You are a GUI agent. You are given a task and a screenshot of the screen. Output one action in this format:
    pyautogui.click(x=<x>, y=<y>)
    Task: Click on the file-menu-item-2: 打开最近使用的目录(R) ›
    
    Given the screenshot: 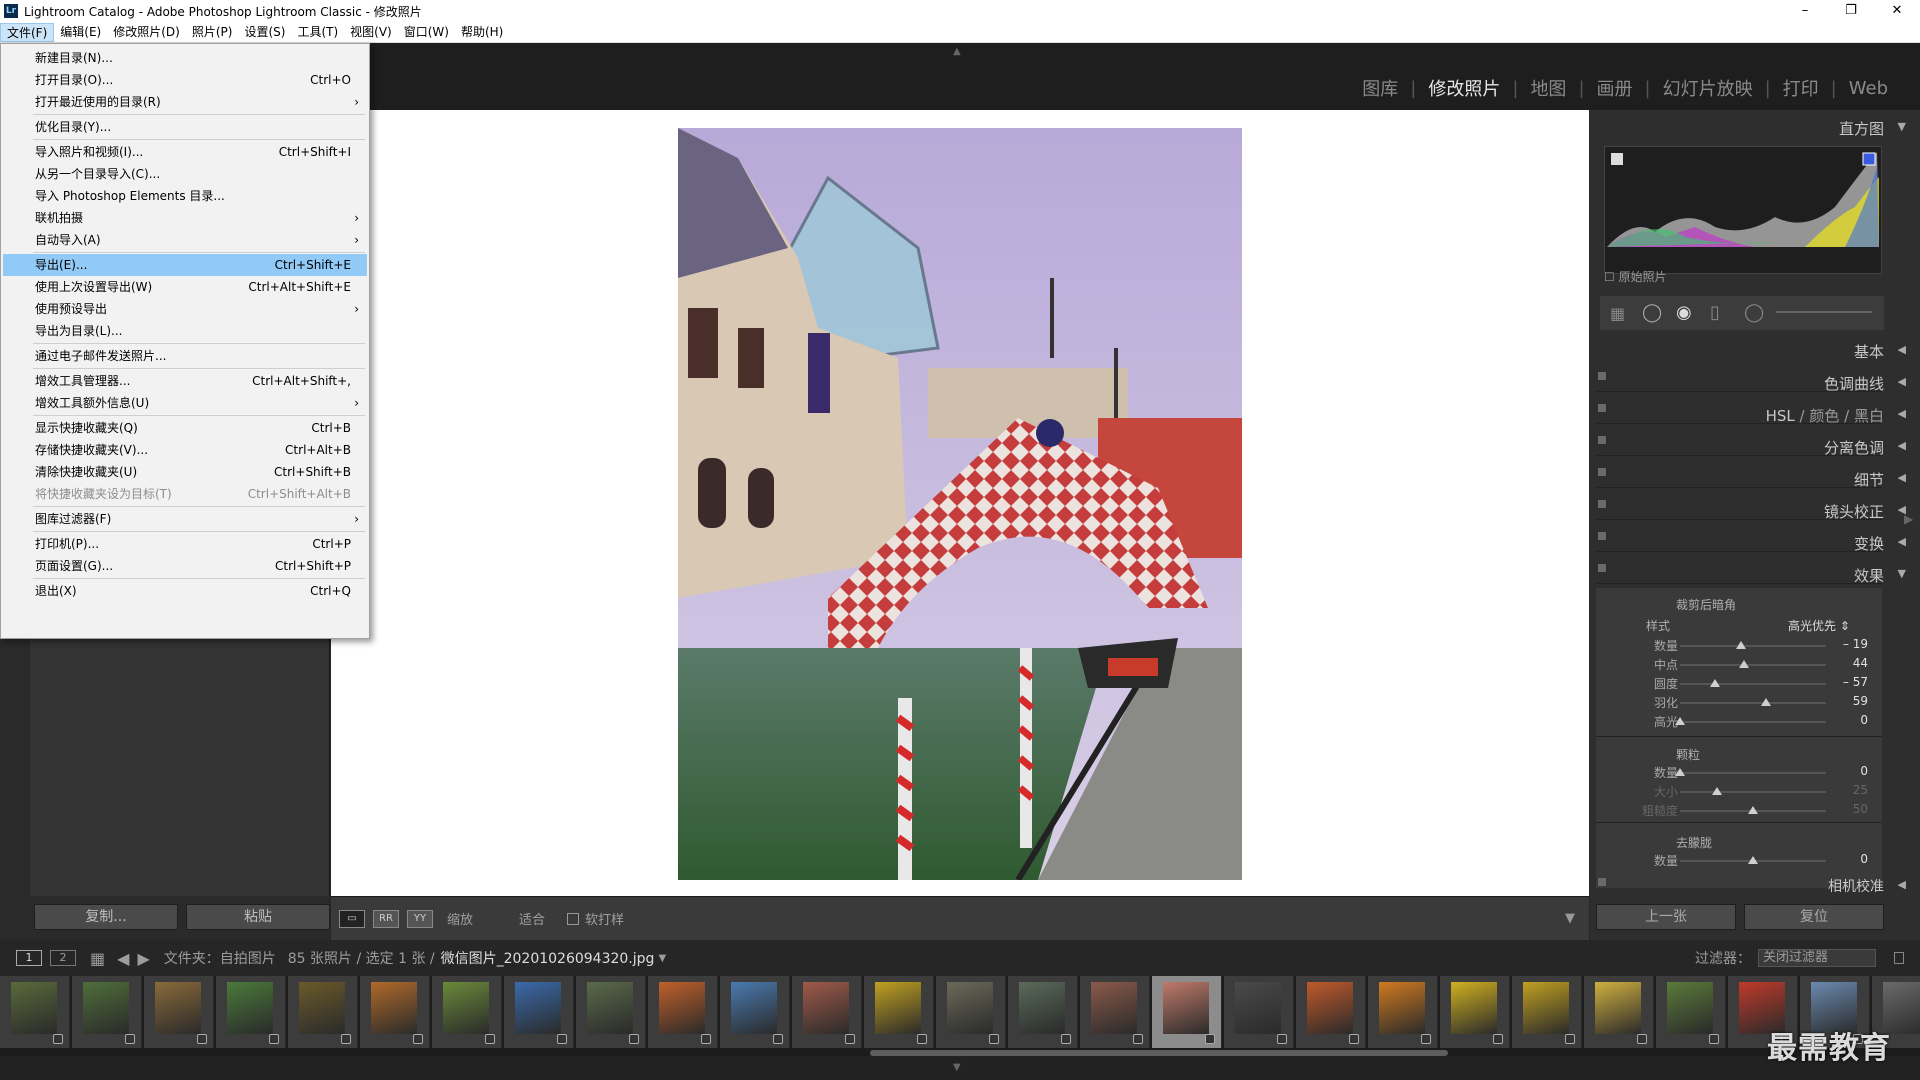 What is the action you would take?
    pyautogui.click(x=185, y=102)
    